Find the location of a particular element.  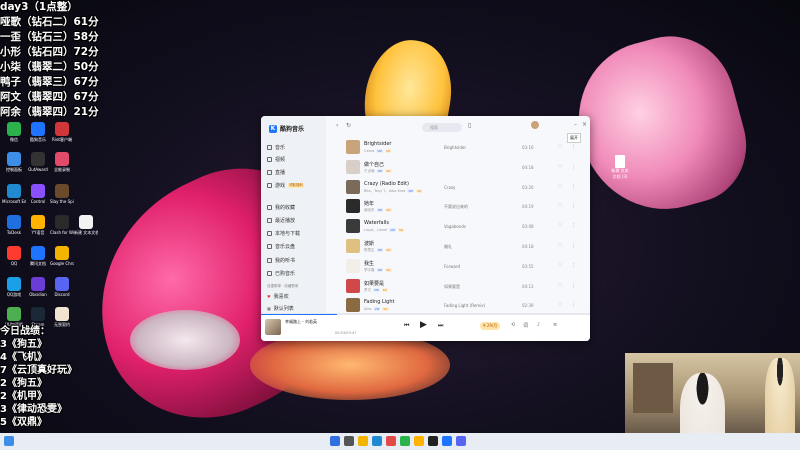

song-album: Forward is located at coordinates (452, 266).